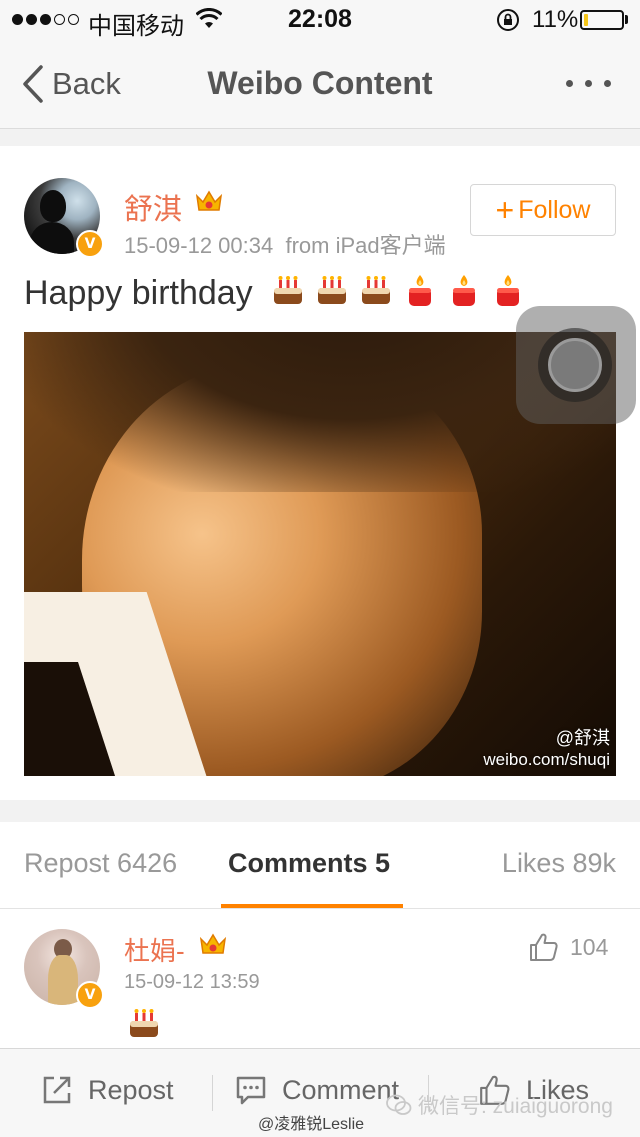 Image resolution: width=640 pixels, height=1137 pixels. Describe the element at coordinates (320, 20) in the screenshot. I see `status-bar: 中国移动 22:08 11%` at that location.